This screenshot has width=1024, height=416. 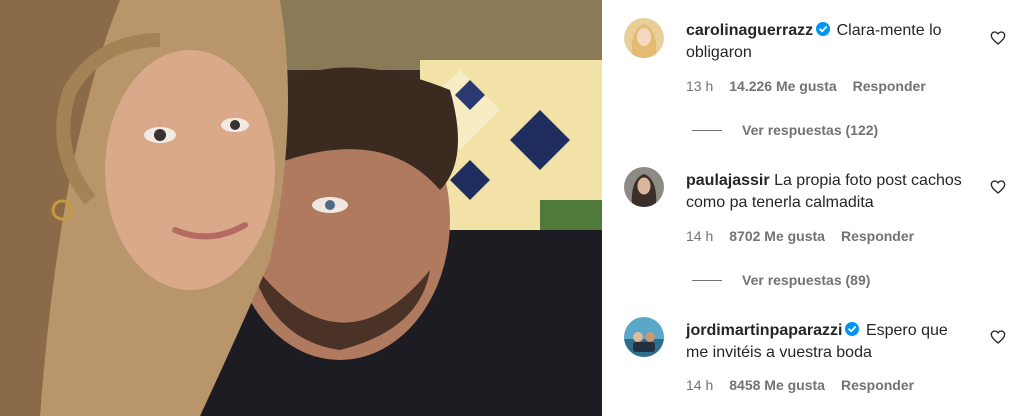 I want to click on view-replies-label: Ver respuestas (89), so click(x=806, y=280).